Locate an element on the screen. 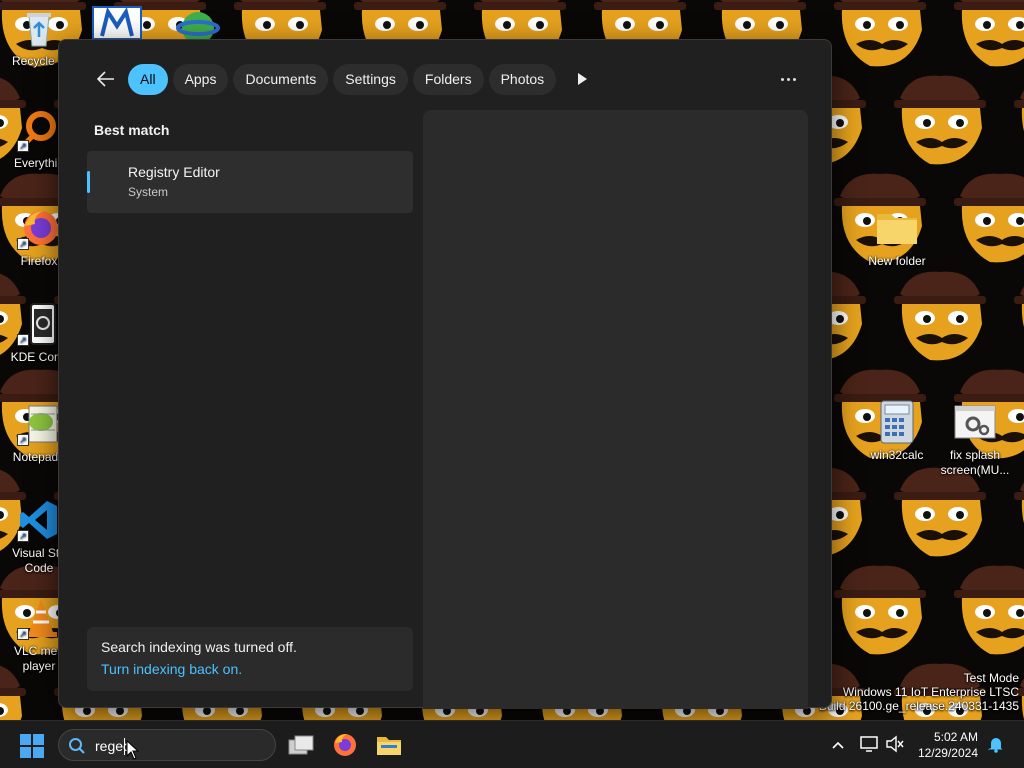  mouse-pointer-icon is located at coordinates (133, 750).